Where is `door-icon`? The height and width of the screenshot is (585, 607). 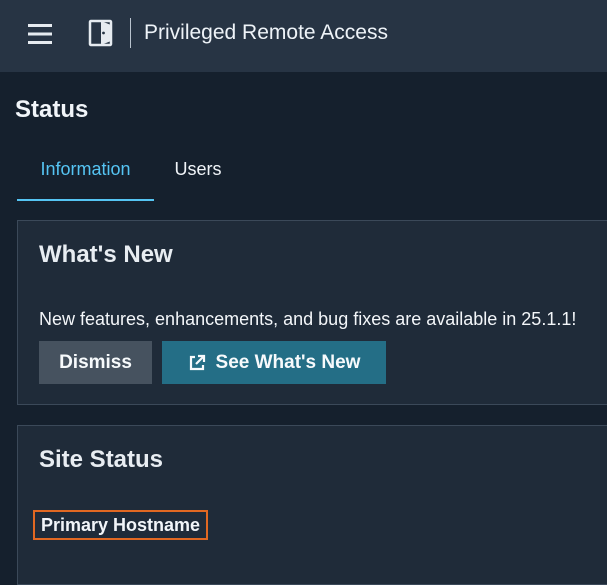
door-icon is located at coordinates (101, 33).